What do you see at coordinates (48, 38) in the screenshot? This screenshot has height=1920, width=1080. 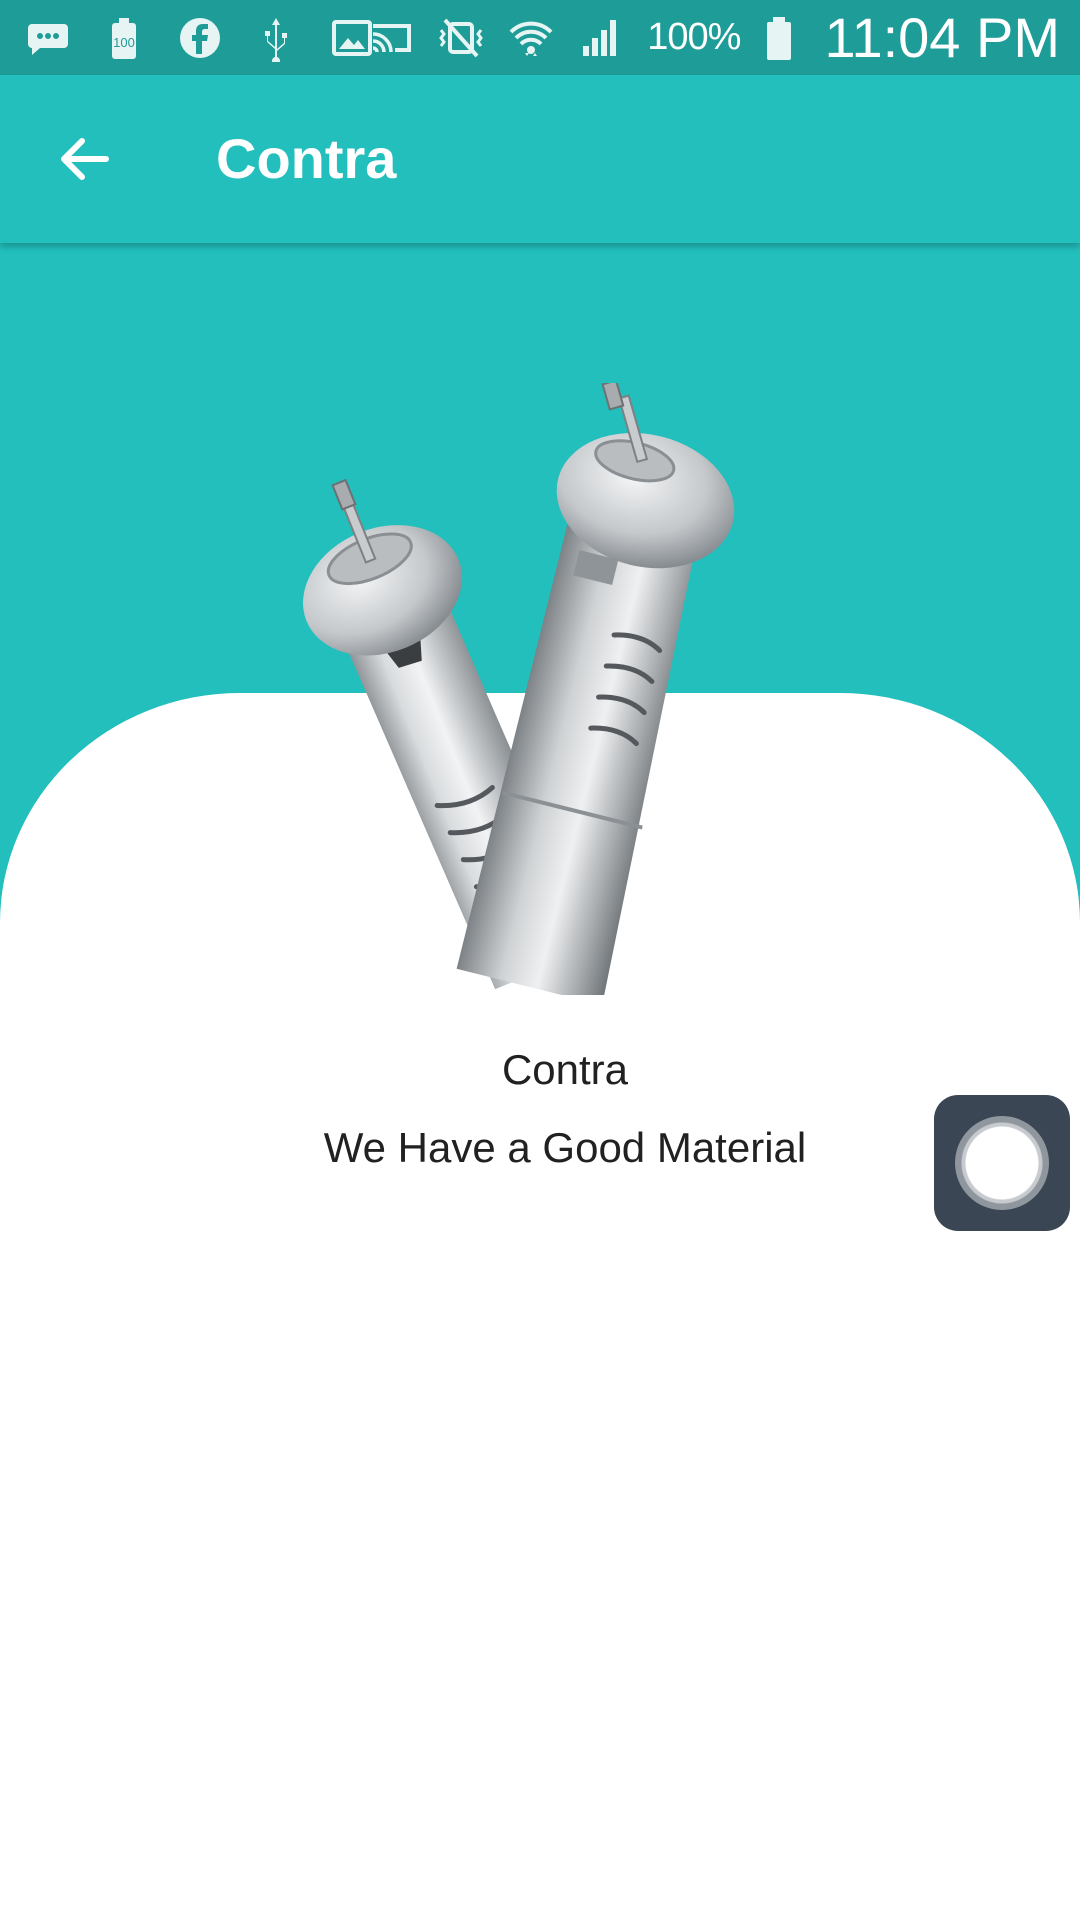 I see `message-icon` at bounding box center [48, 38].